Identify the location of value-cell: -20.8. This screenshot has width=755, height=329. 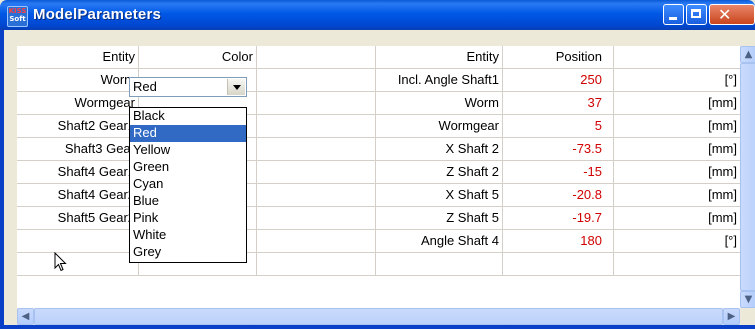
(558, 195).